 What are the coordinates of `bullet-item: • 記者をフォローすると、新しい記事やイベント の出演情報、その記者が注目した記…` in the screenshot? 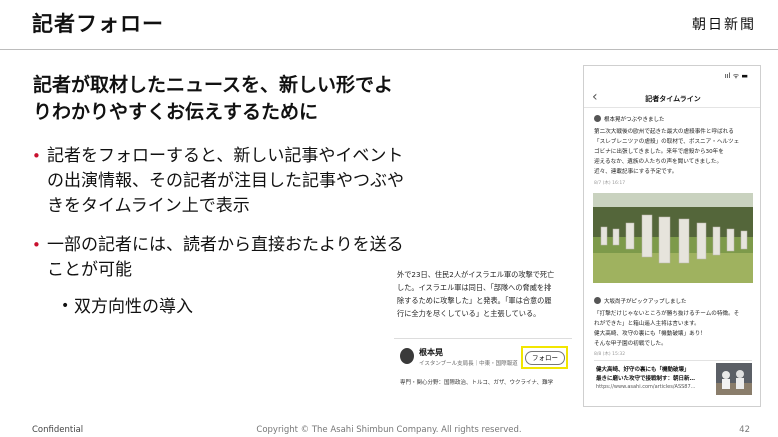 It's located at (252, 181).